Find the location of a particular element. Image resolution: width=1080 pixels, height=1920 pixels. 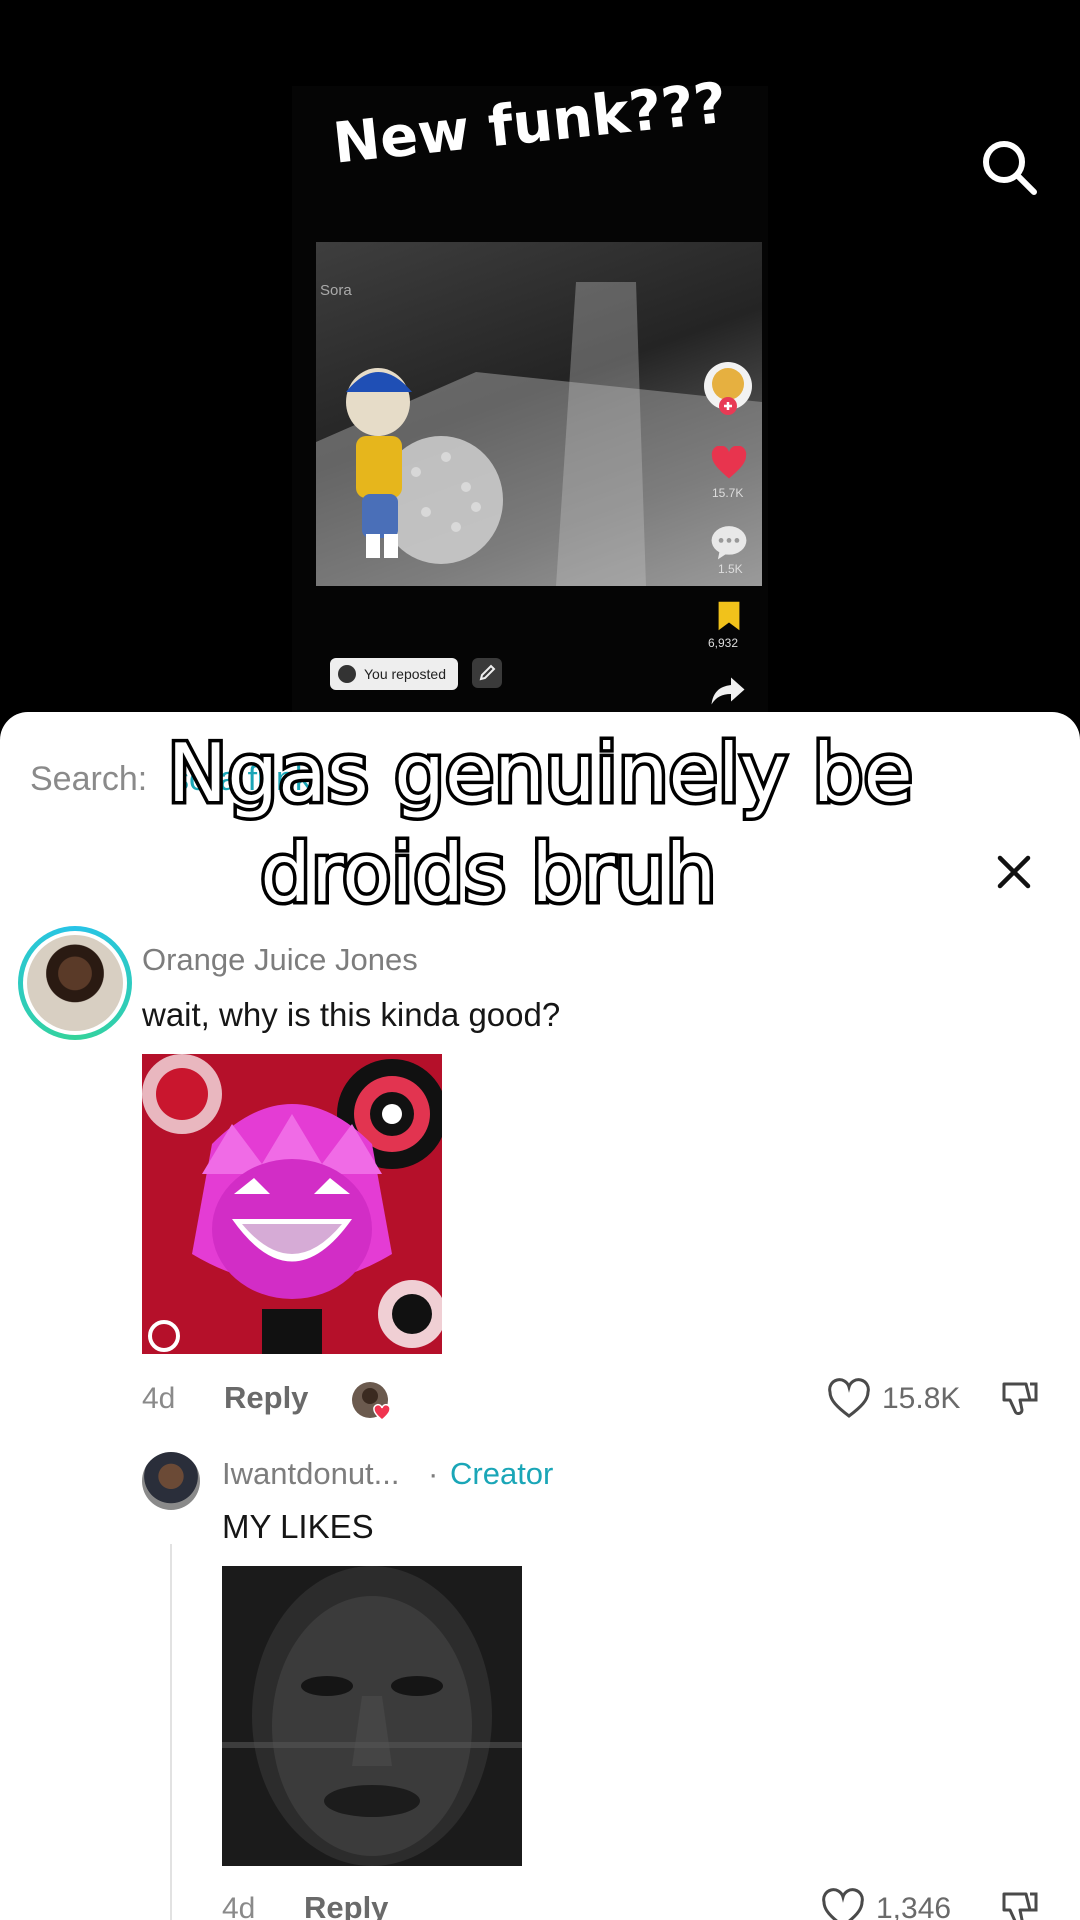

embedded-heart-icon is located at coordinates (729, 462).